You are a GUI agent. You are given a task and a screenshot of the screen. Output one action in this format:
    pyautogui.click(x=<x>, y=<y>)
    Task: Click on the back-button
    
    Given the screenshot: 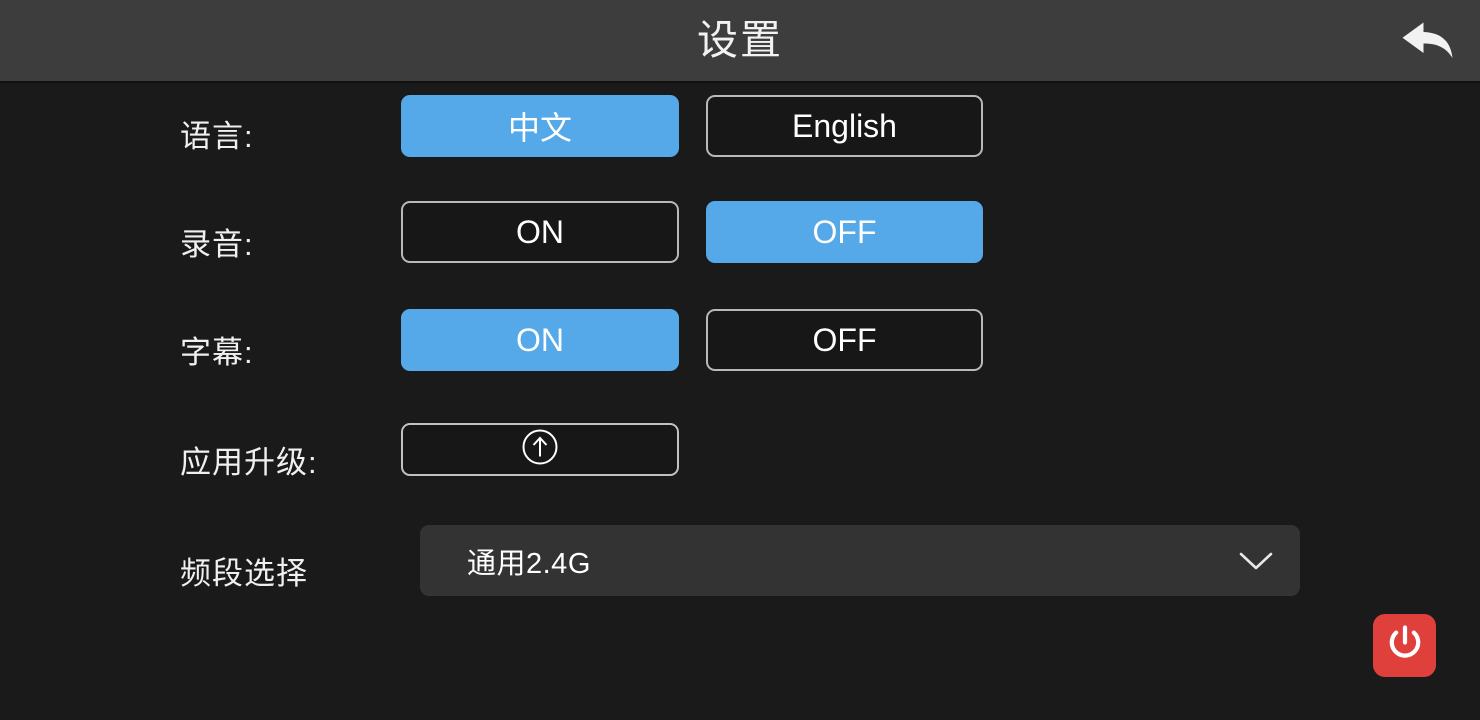 What is the action you would take?
    pyautogui.click(x=1427, y=40)
    